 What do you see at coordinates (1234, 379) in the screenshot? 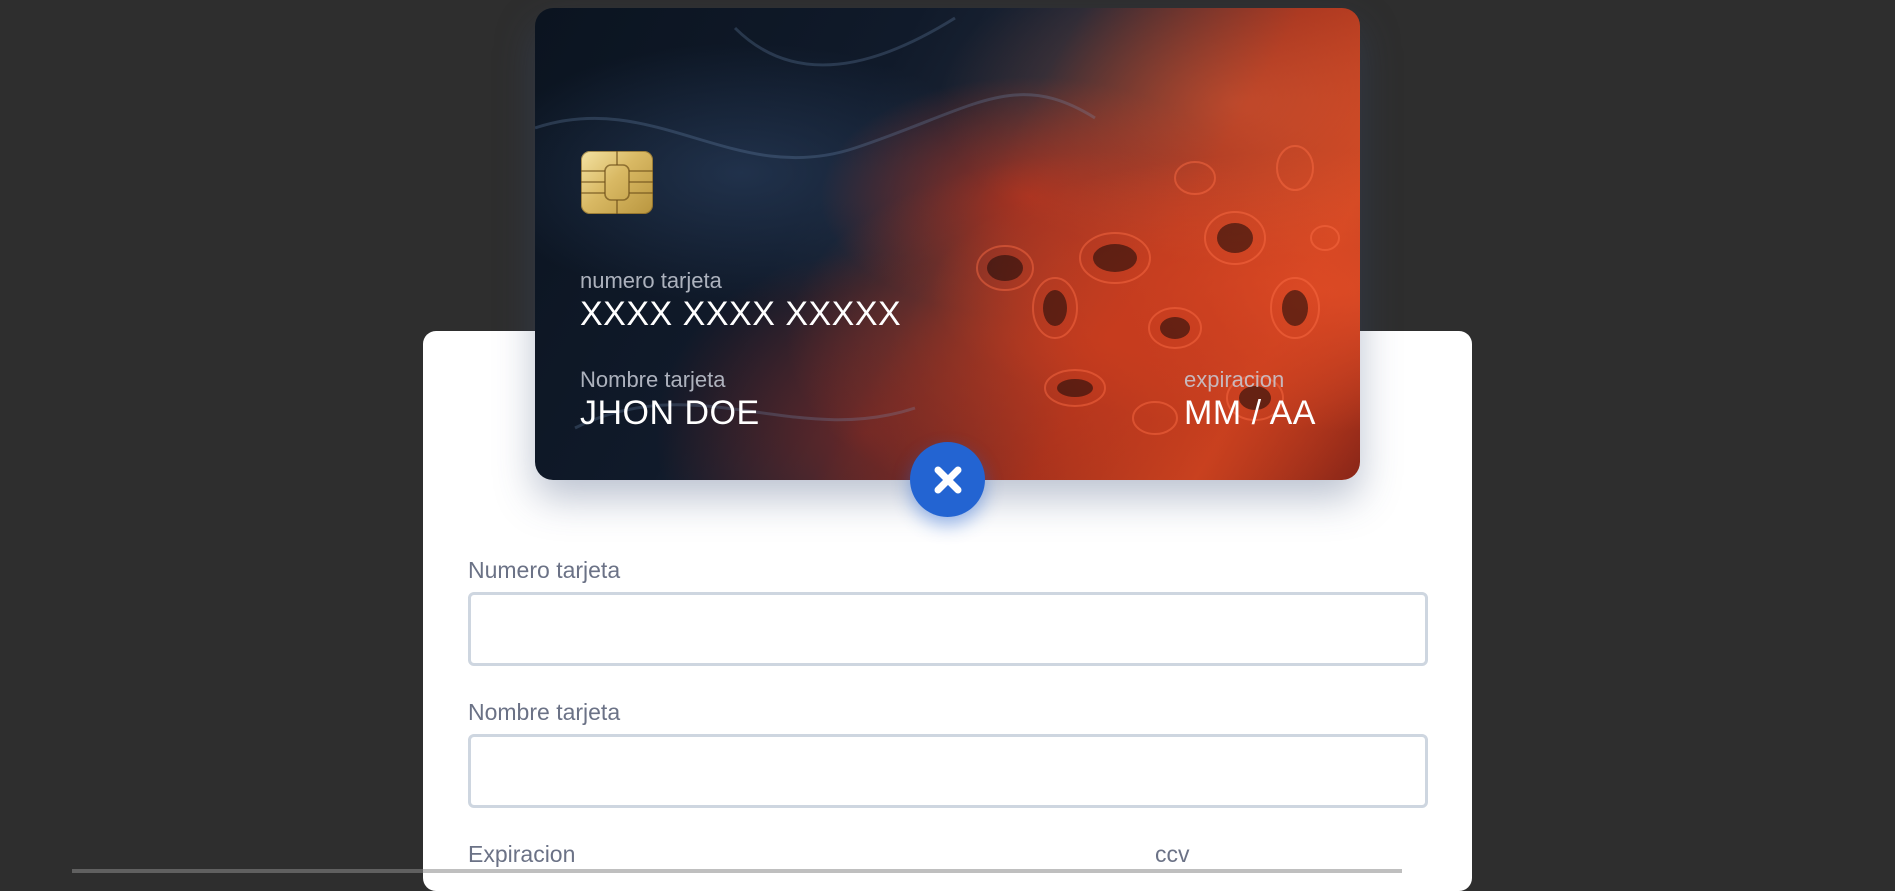
I see `card-expiry-label: expiracion` at bounding box center [1234, 379].